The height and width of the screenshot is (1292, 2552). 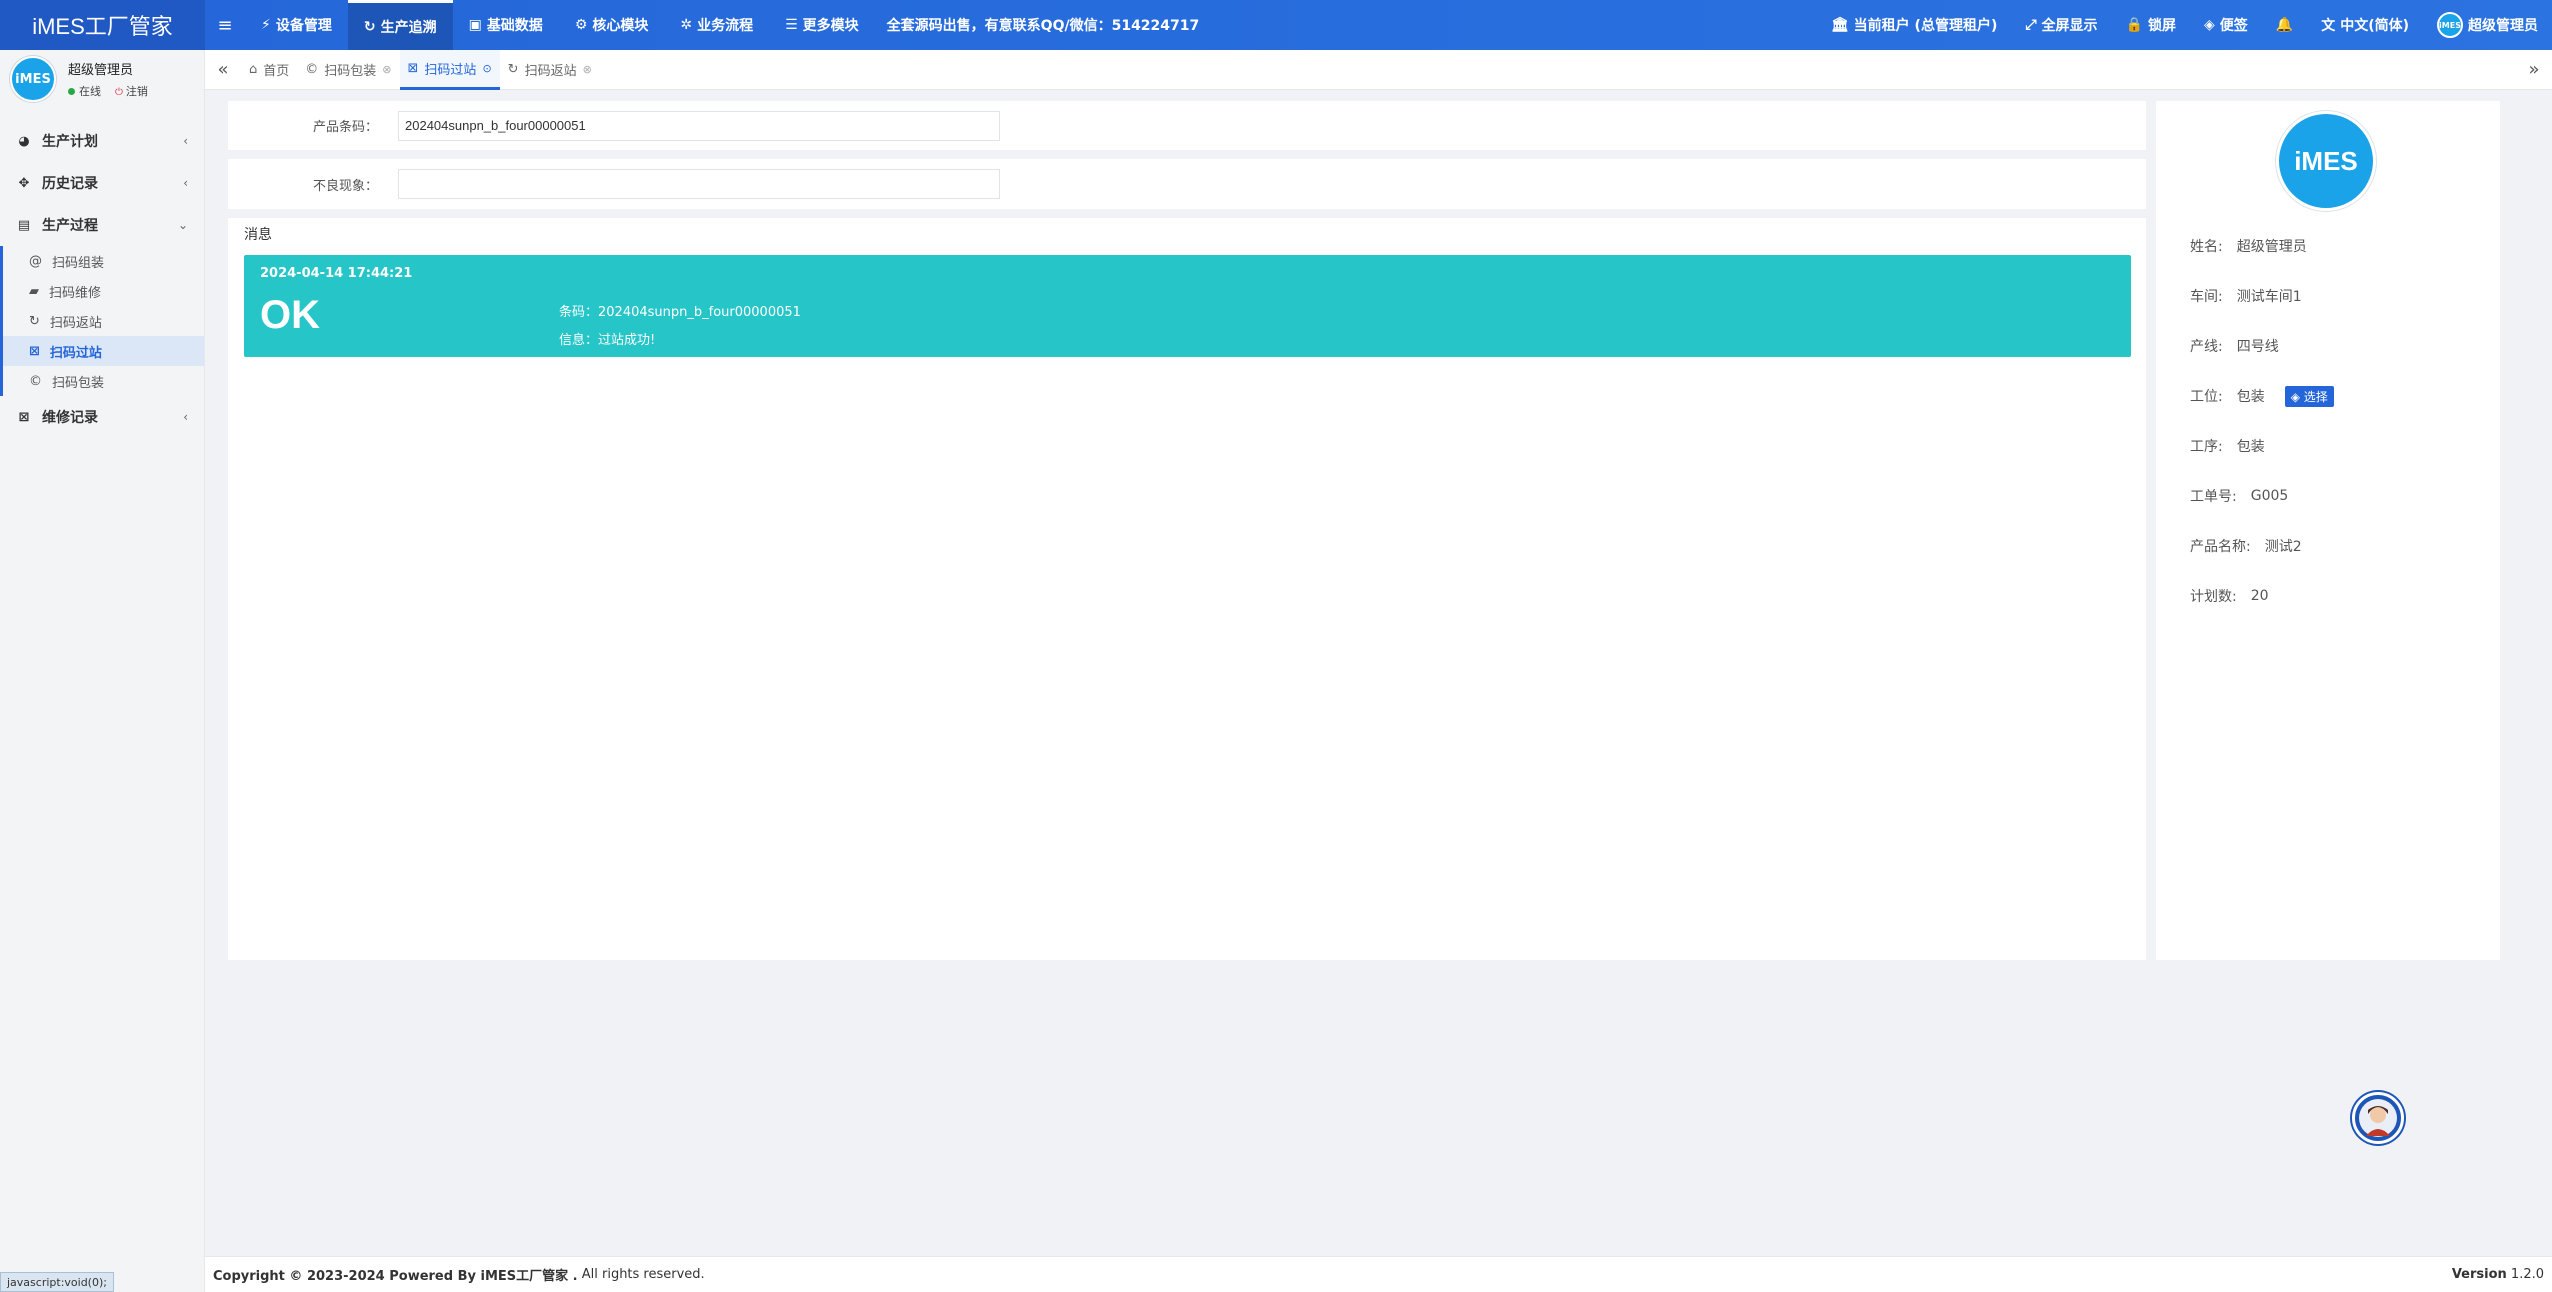 I want to click on language-switch: 文中文(简体), so click(x=2365, y=25).